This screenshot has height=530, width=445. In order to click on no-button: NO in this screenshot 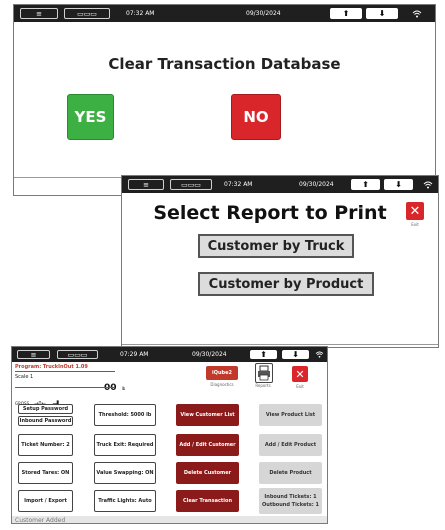, I will do `click(256, 117)`.